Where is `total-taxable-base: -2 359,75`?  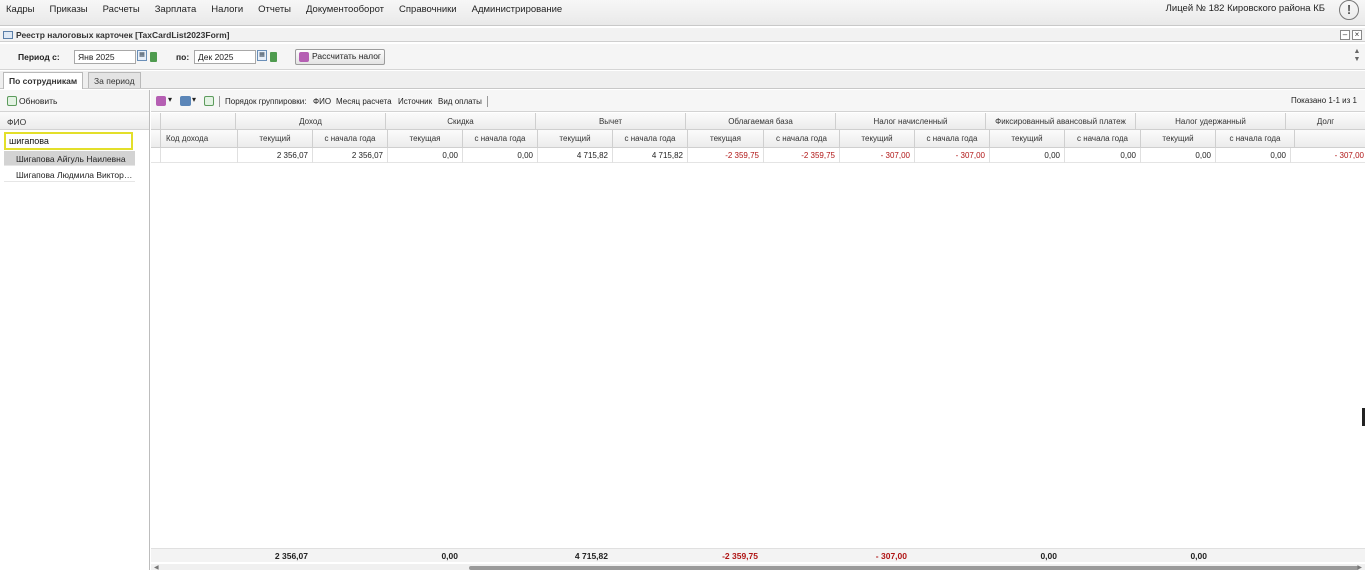 total-taxable-base: -2 359,75 is located at coordinates (740, 556).